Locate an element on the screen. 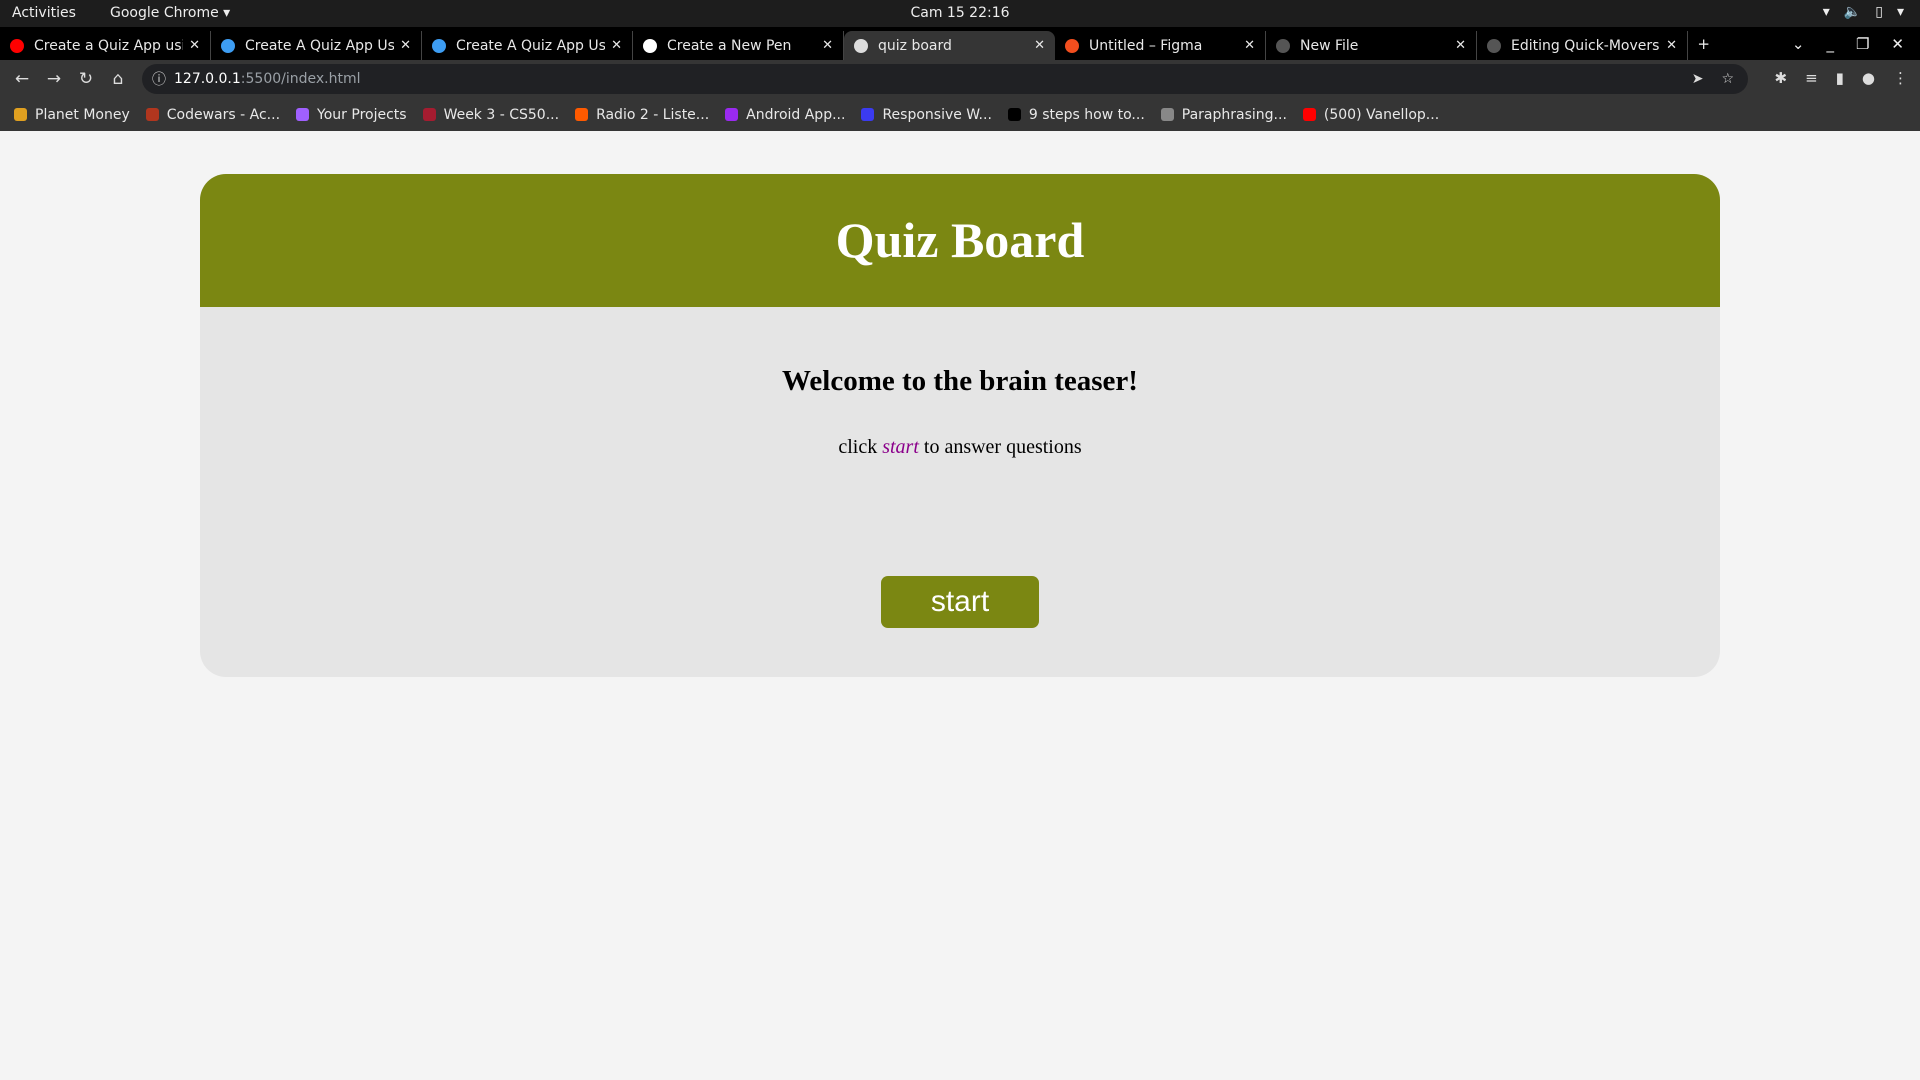 The image size is (1920, 1080). browser-tab: Editing Quick-Movers ✕ is located at coordinates (1582, 45).